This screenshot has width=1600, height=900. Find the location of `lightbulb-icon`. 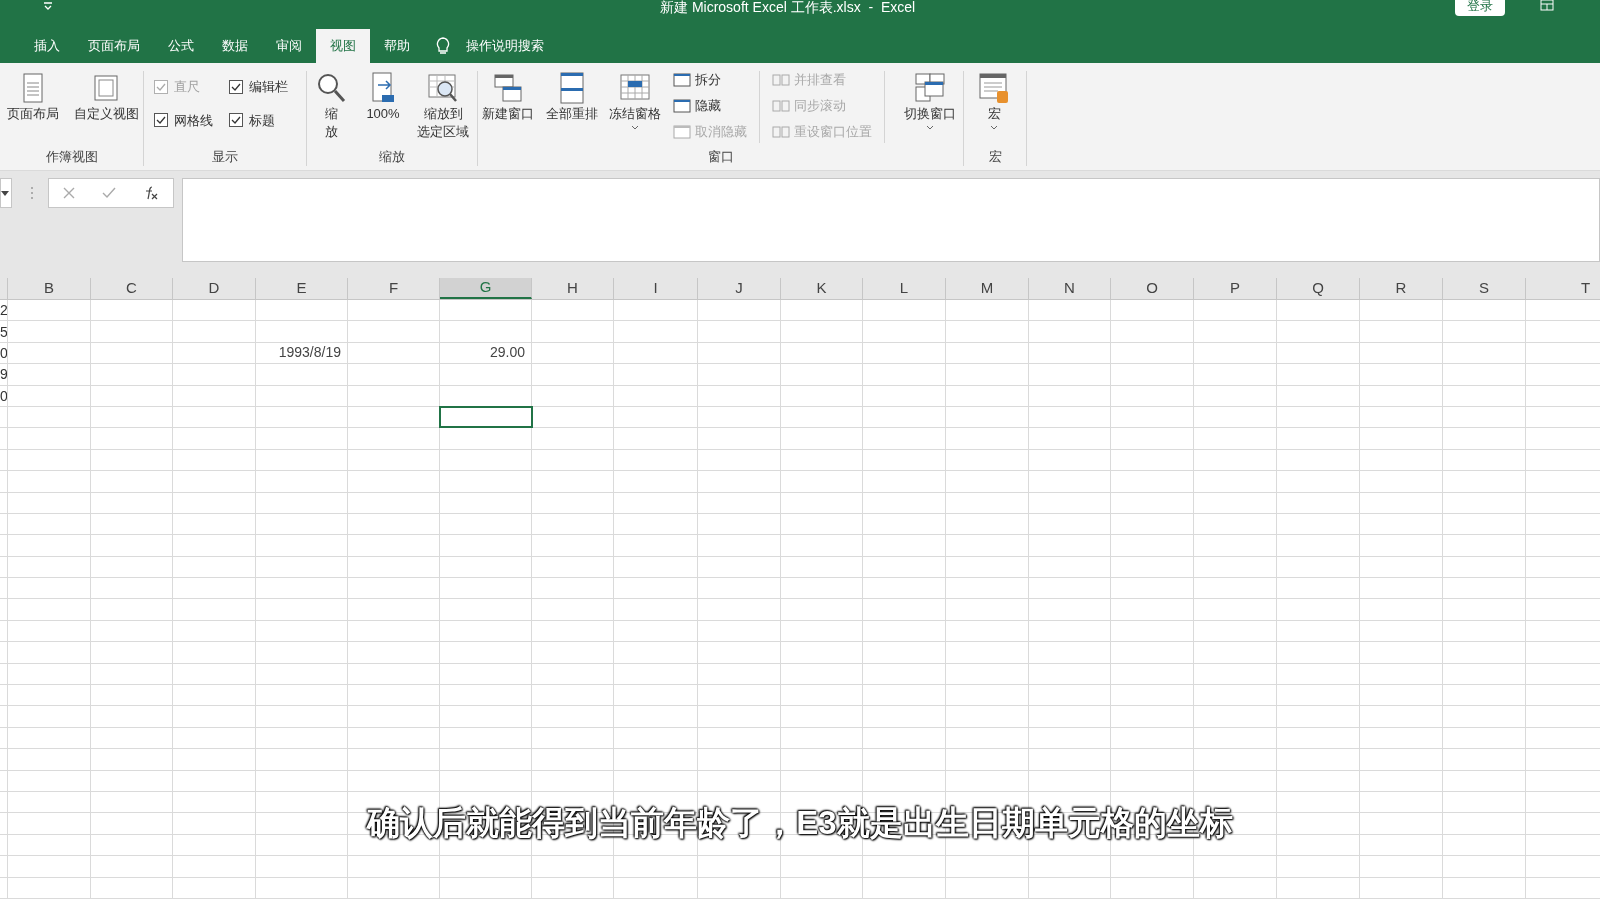

lightbulb-icon is located at coordinates (443, 46).